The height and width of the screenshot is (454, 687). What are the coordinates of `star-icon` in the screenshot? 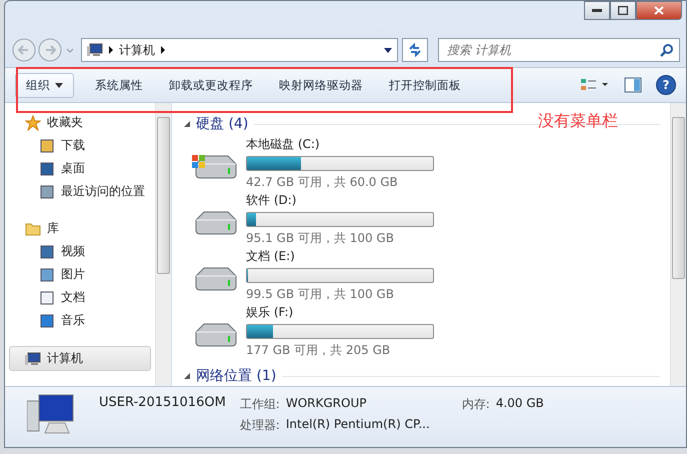 It's located at (33, 122).